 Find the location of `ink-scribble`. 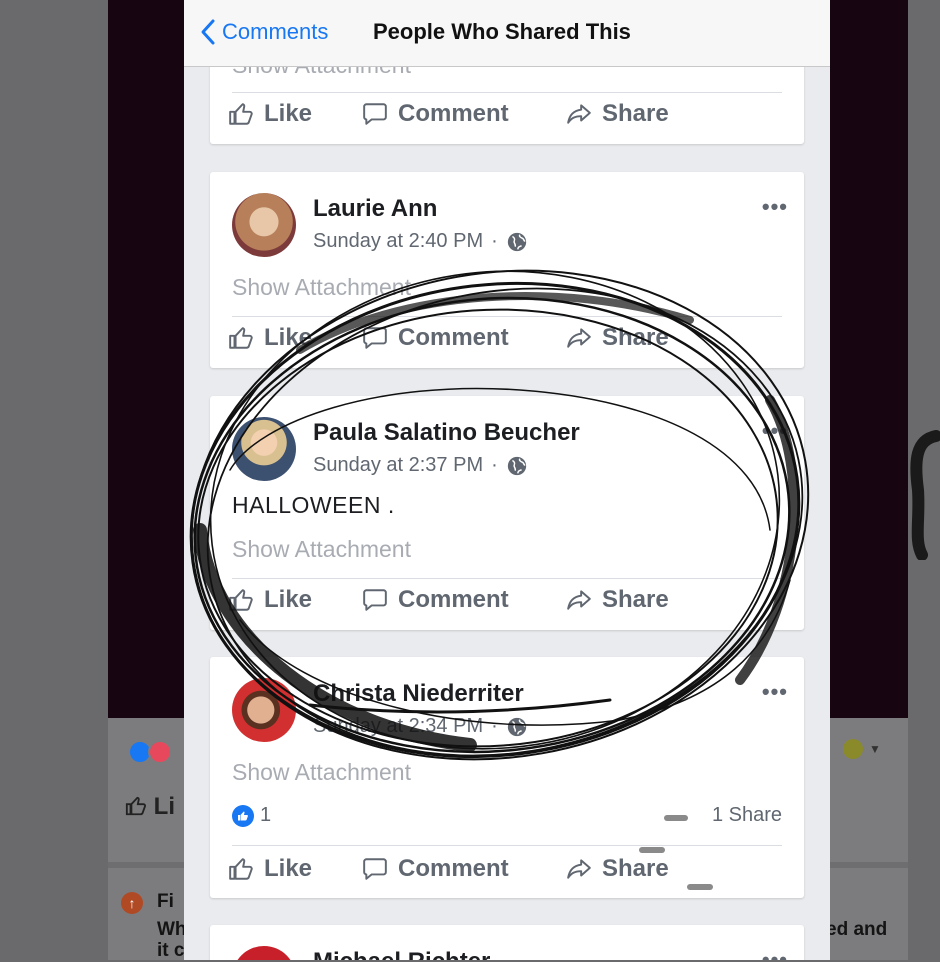

ink-scribble is located at coordinates (925, 495).